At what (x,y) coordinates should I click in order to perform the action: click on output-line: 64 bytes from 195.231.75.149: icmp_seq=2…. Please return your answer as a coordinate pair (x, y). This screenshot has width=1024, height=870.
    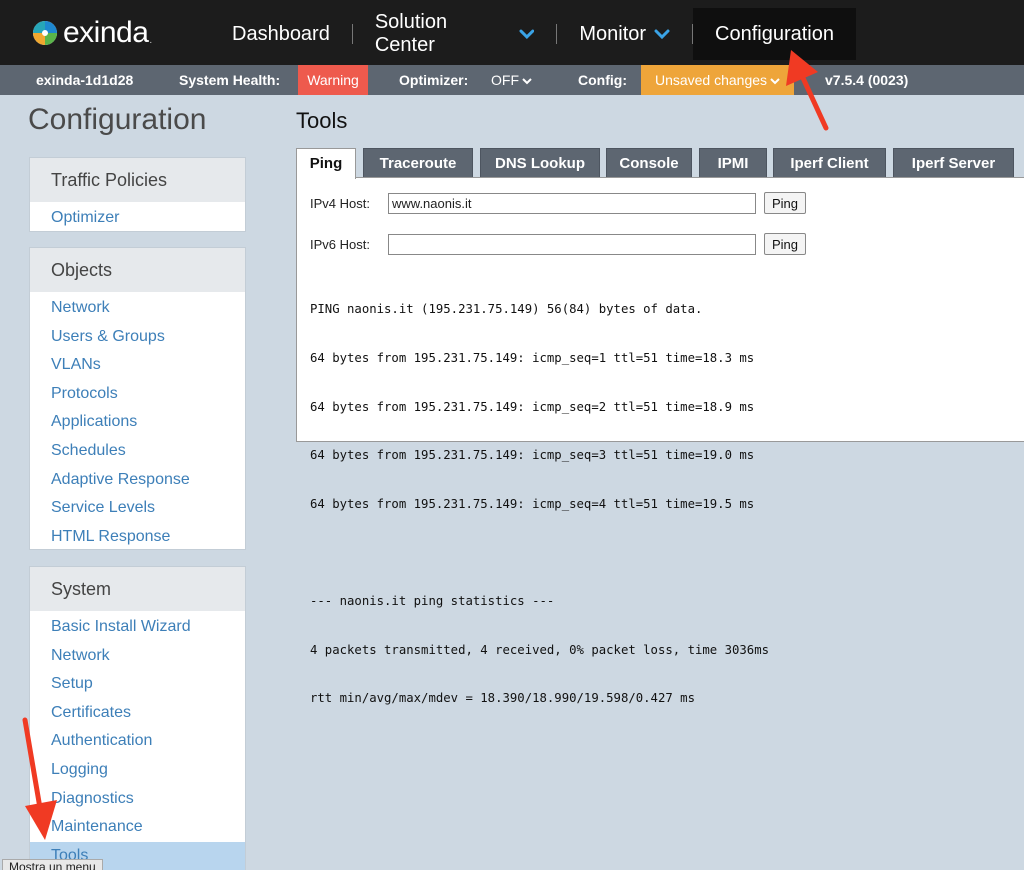
    Looking at the image, I should click on (532, 406).